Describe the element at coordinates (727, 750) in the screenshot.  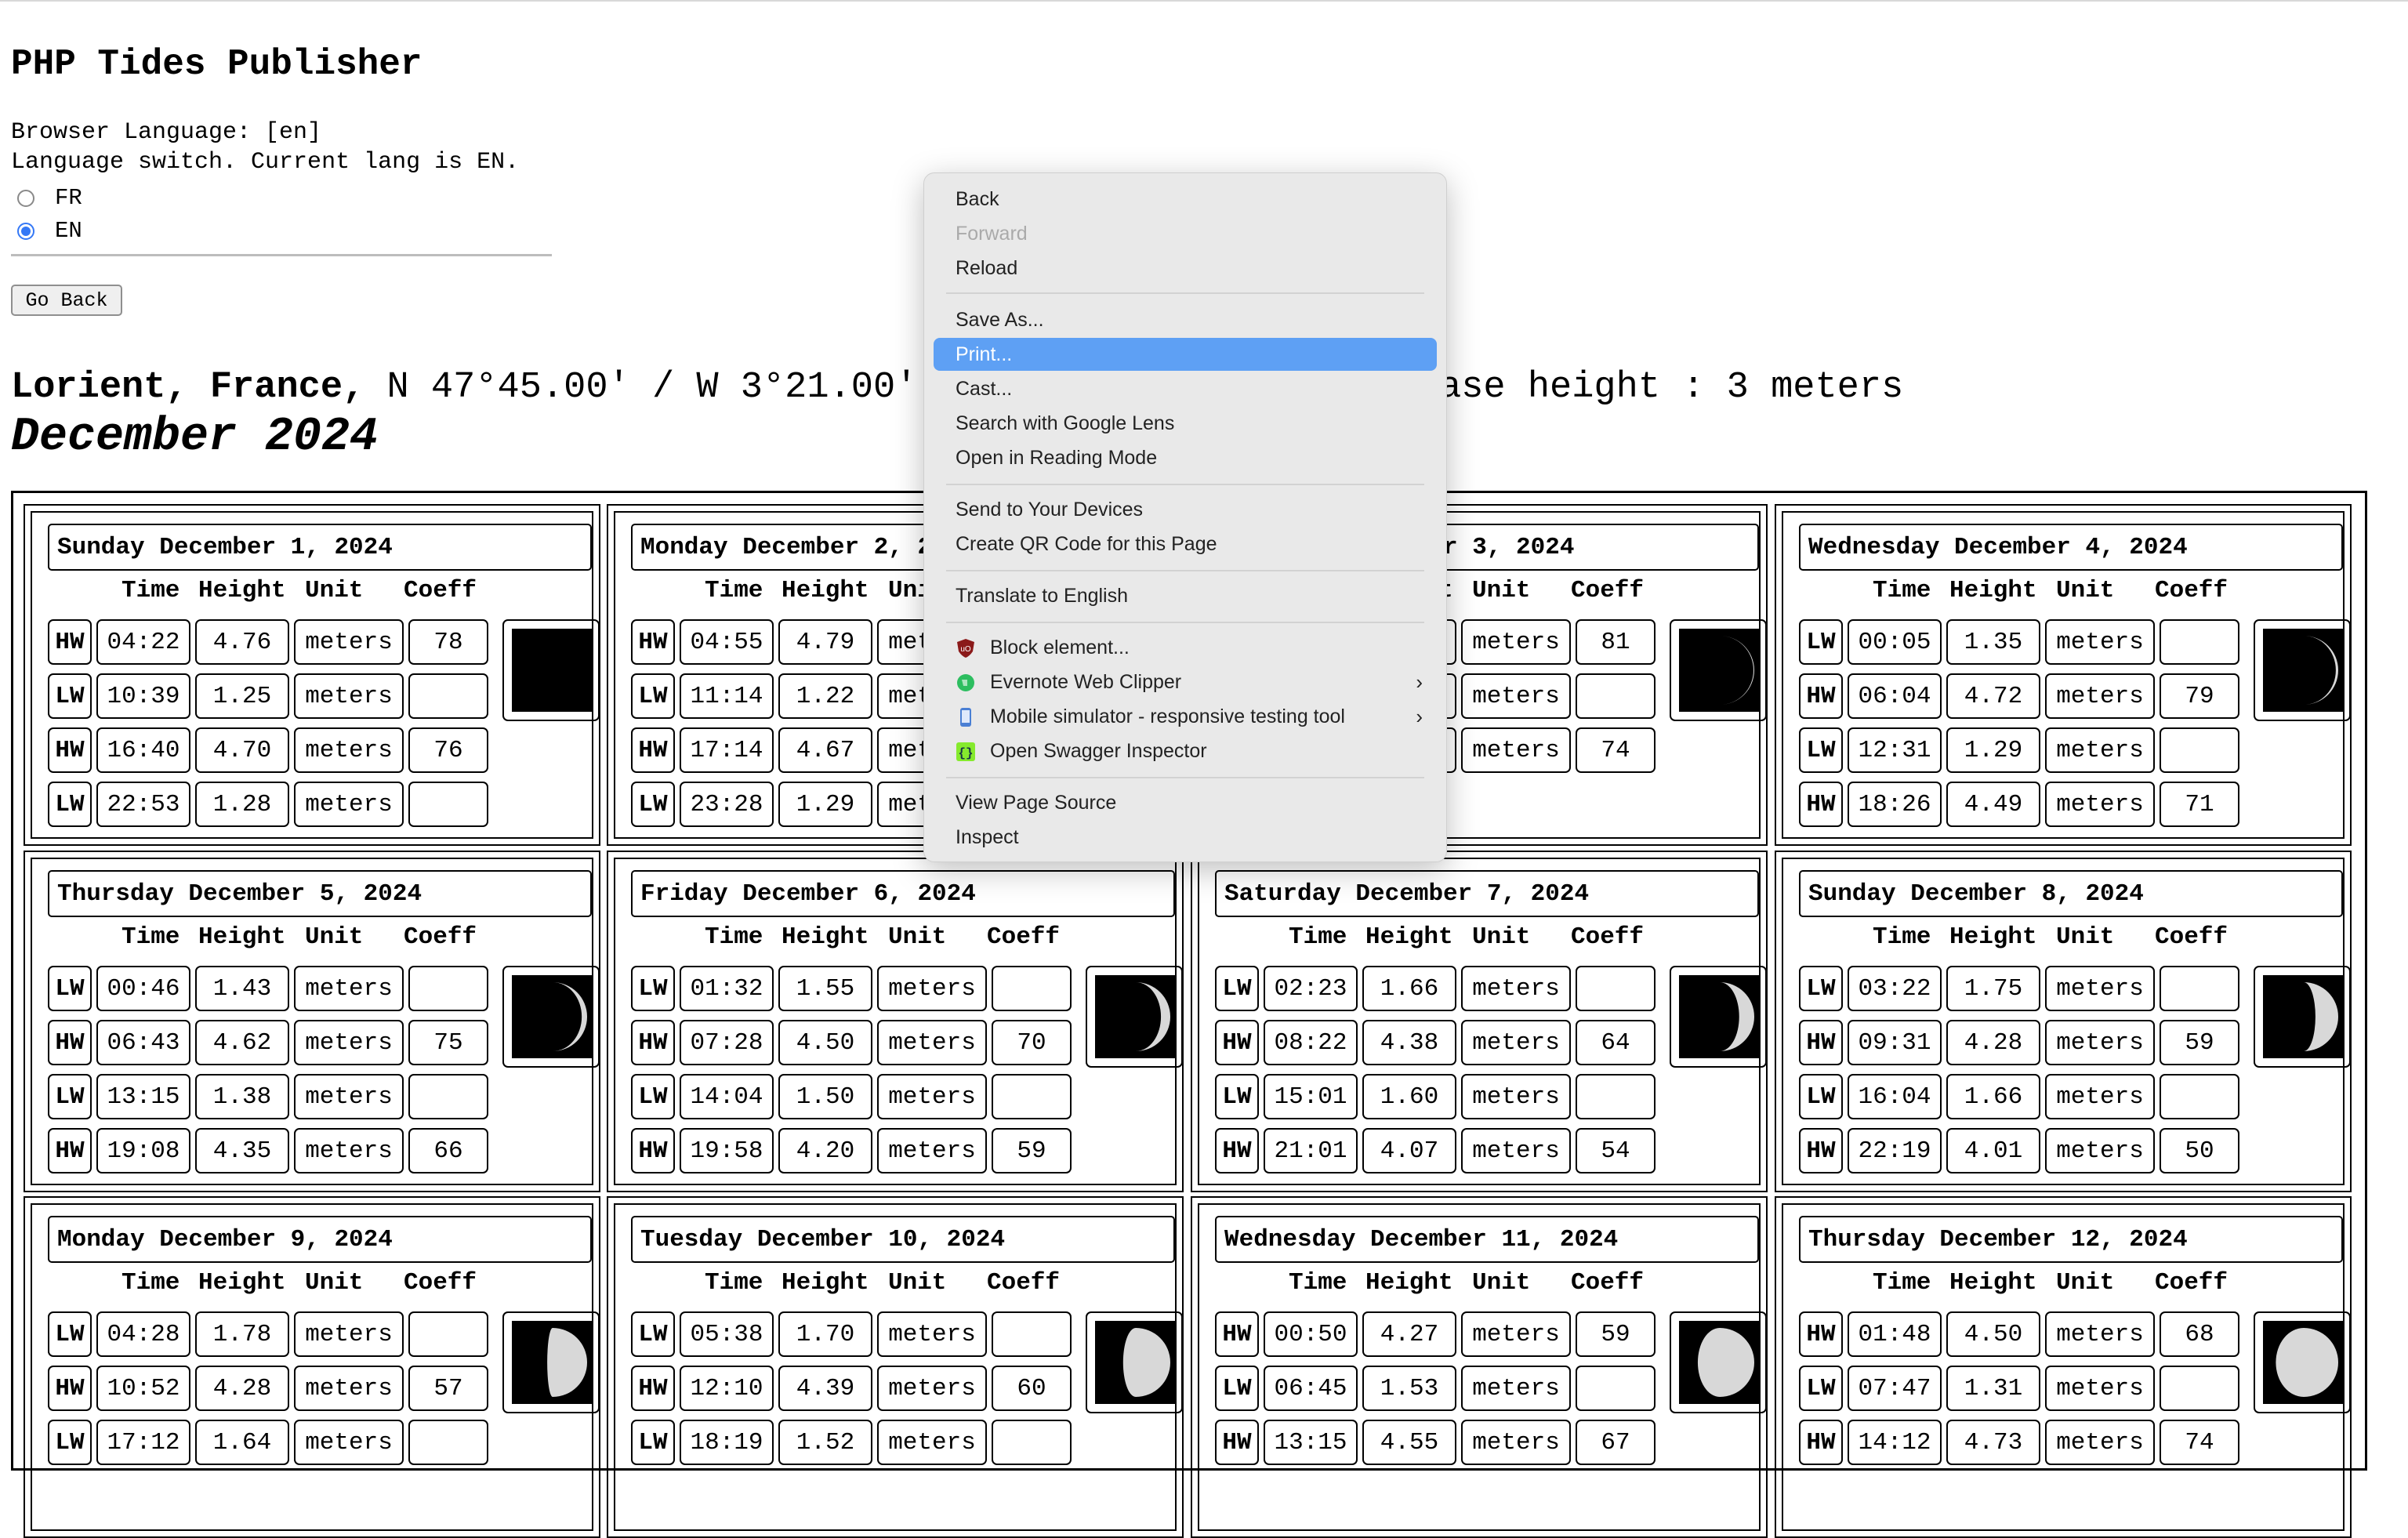
I see `tide-time: 17:14` at that location.